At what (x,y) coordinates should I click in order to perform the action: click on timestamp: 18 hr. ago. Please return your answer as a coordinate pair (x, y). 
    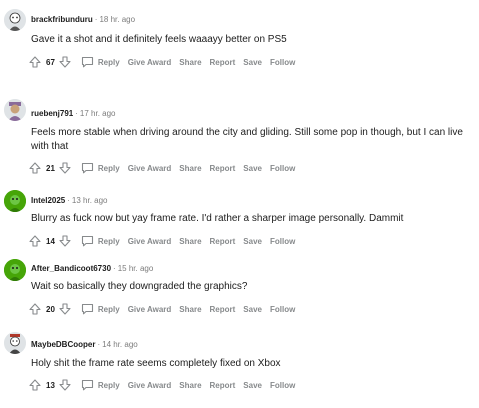
    Looking at the image, I should click on (117, 19).